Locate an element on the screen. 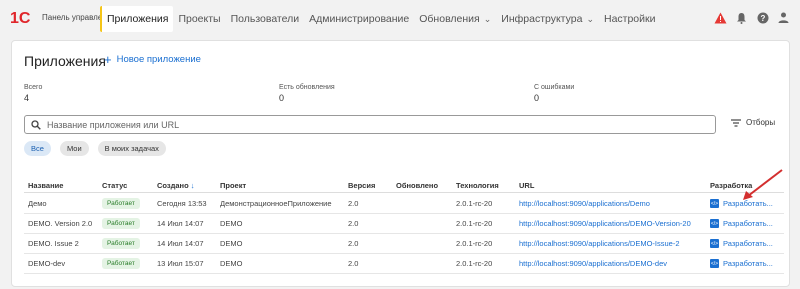 The width and height of the screenshot is (800, 289). stat-label: Есть обновления is located at coordinates (307, 87).